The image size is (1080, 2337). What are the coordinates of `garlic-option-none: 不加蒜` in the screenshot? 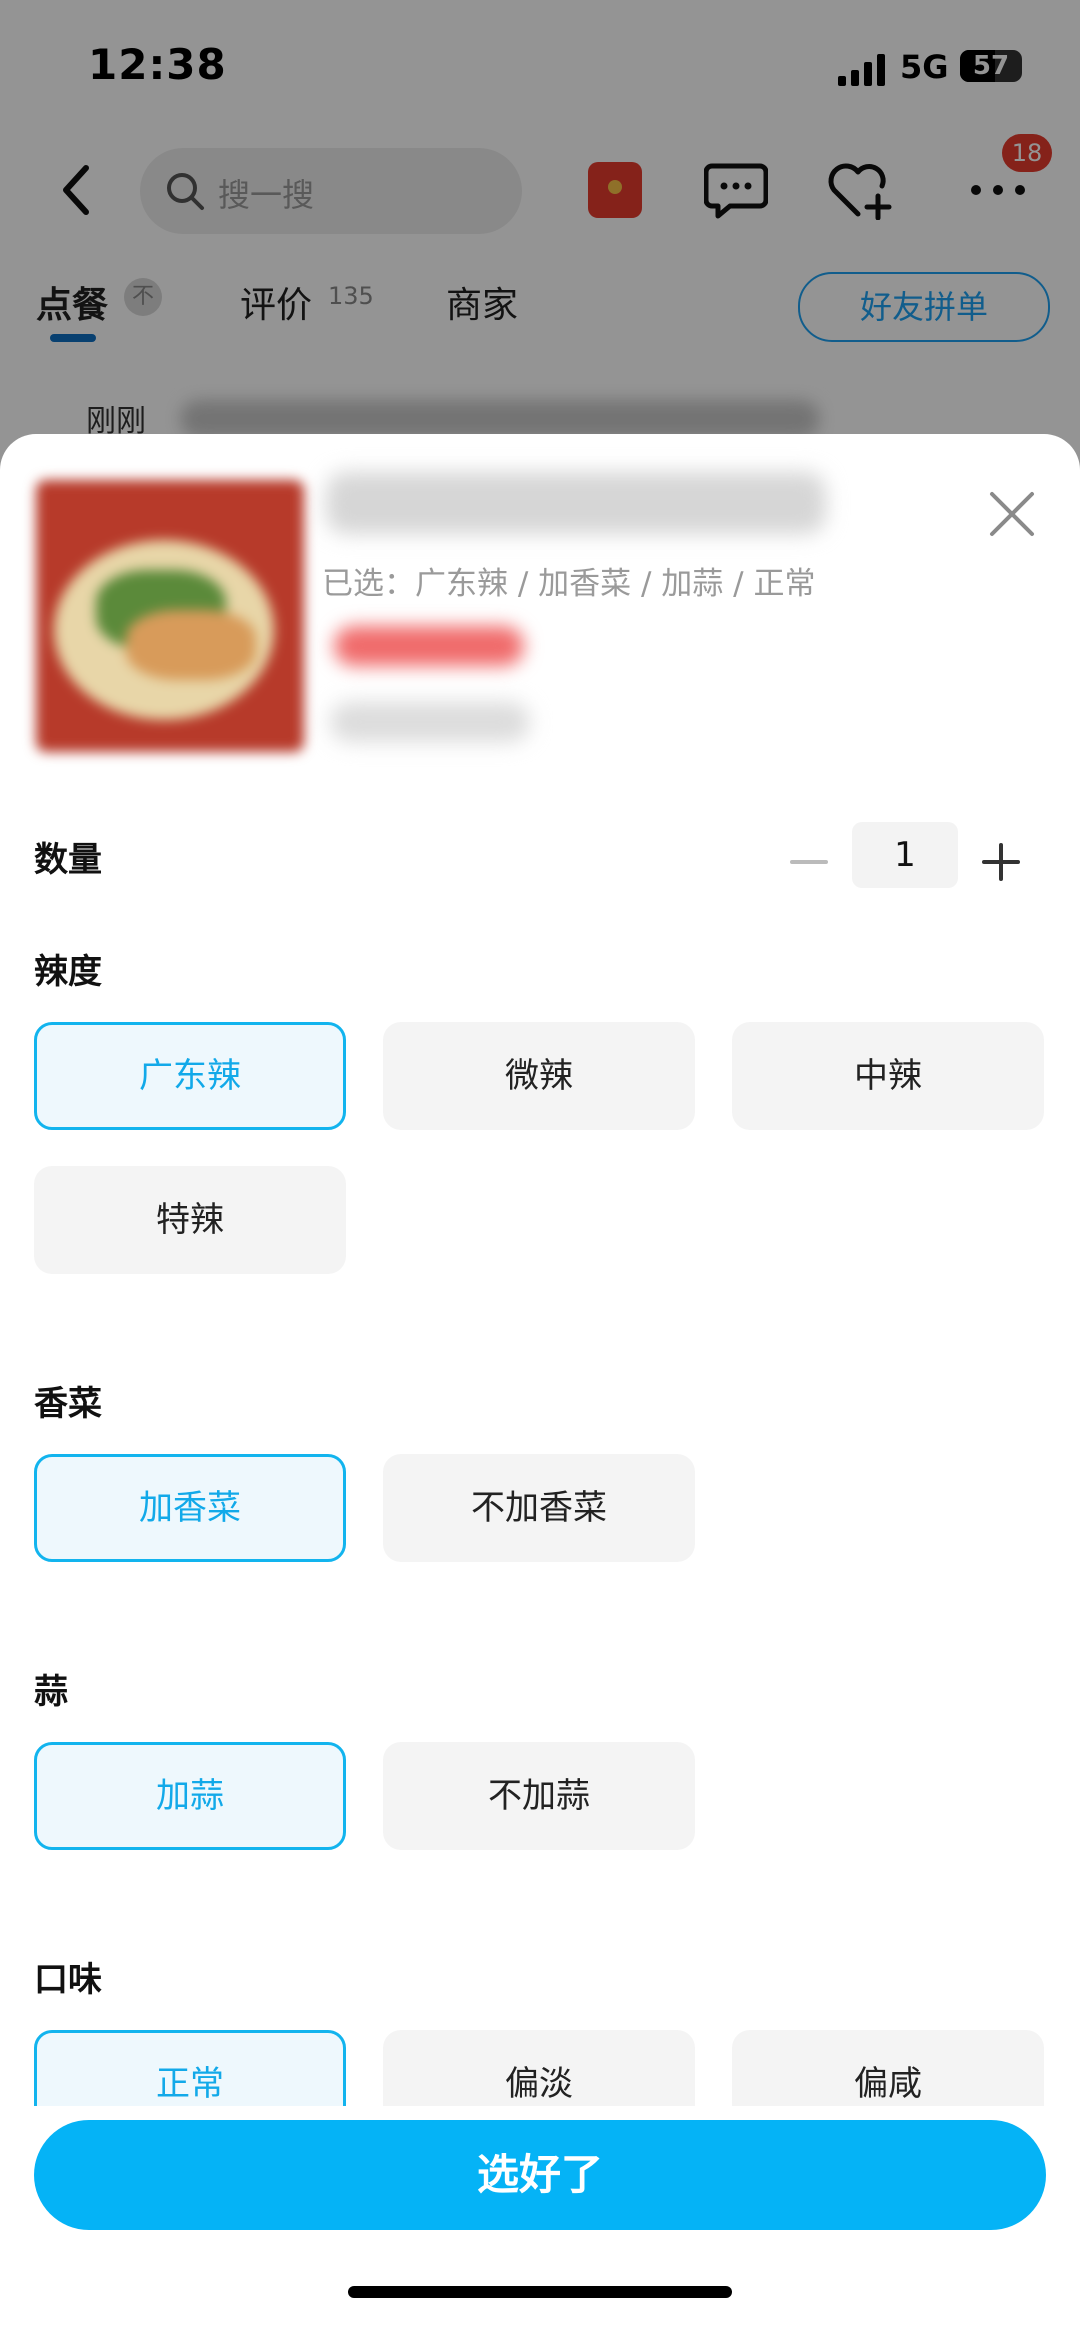 It's located at (539, 1796).